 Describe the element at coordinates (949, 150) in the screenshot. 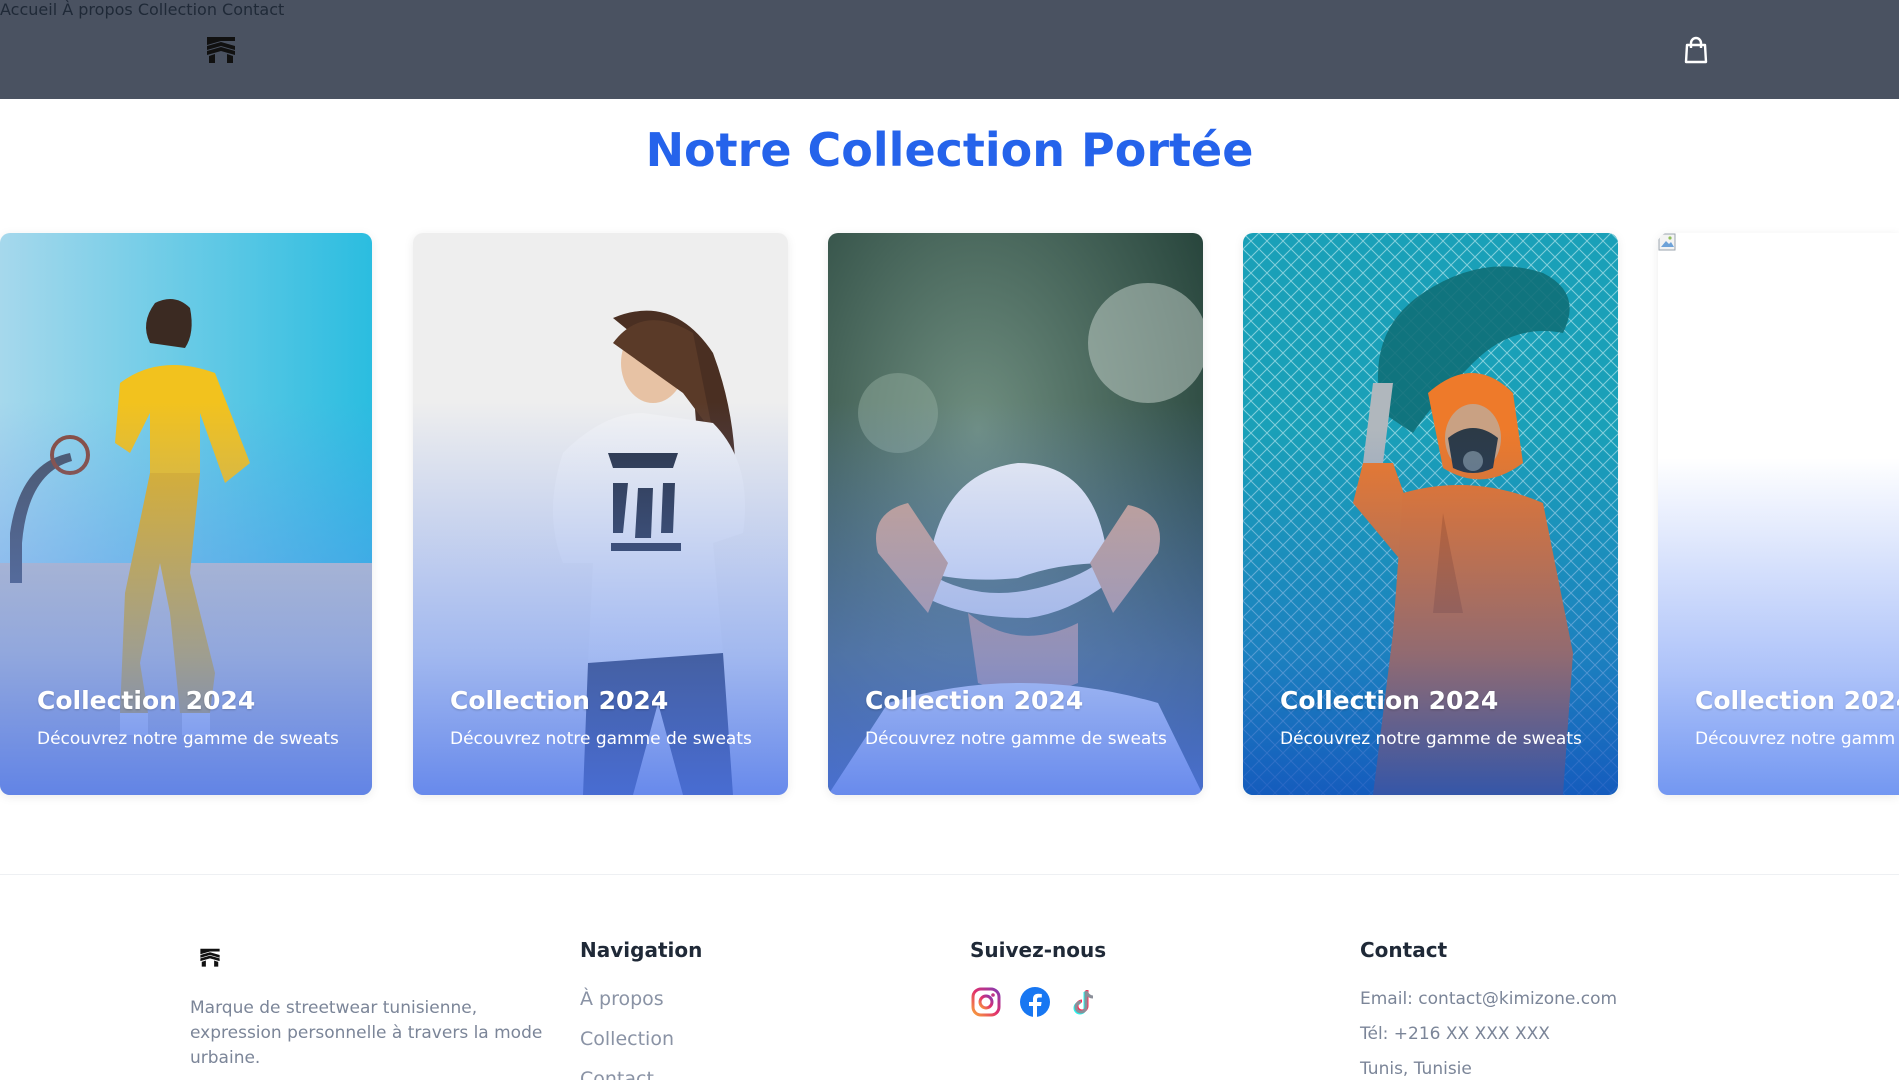

I see `page-title: Notre Collection Portée` at that location.